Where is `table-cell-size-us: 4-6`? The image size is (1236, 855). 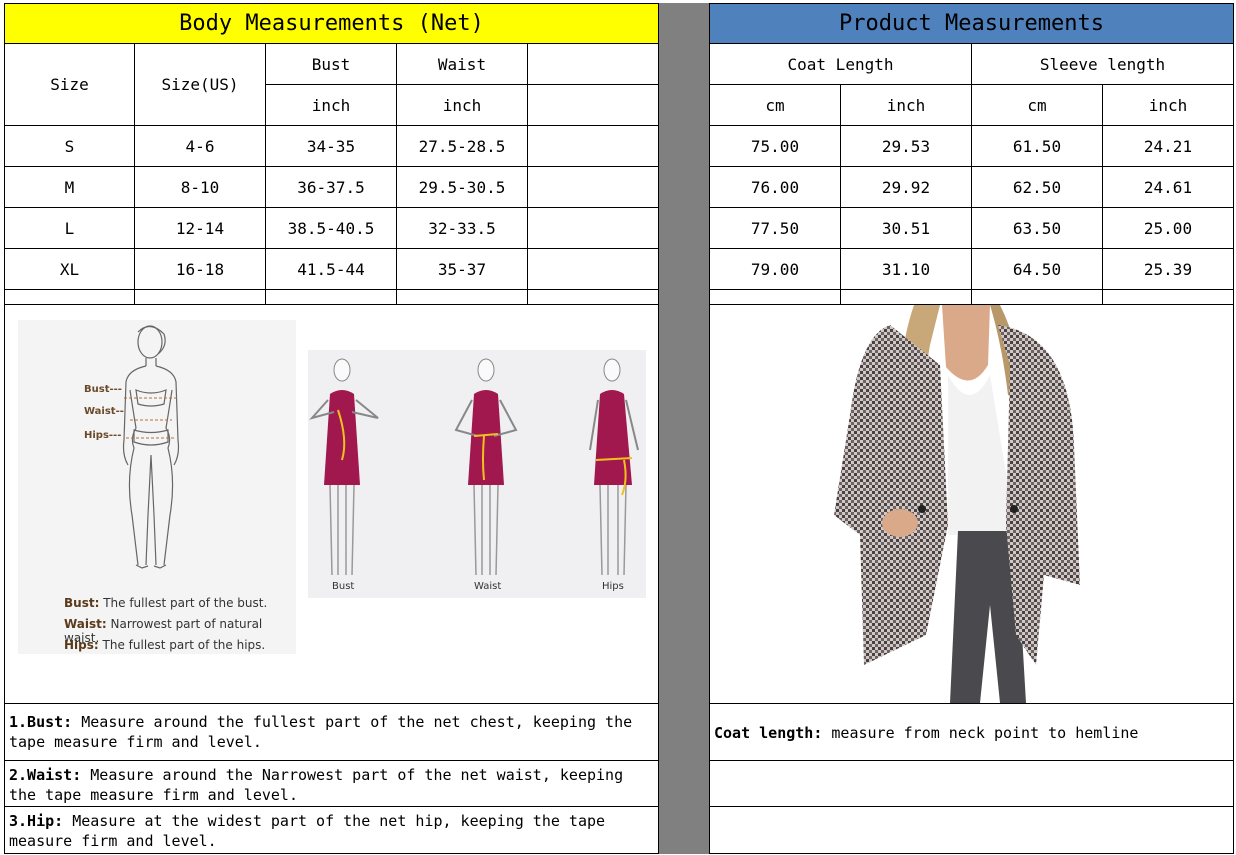 table-cell-size-us: 4-6 is located at coordinates (200, 146).